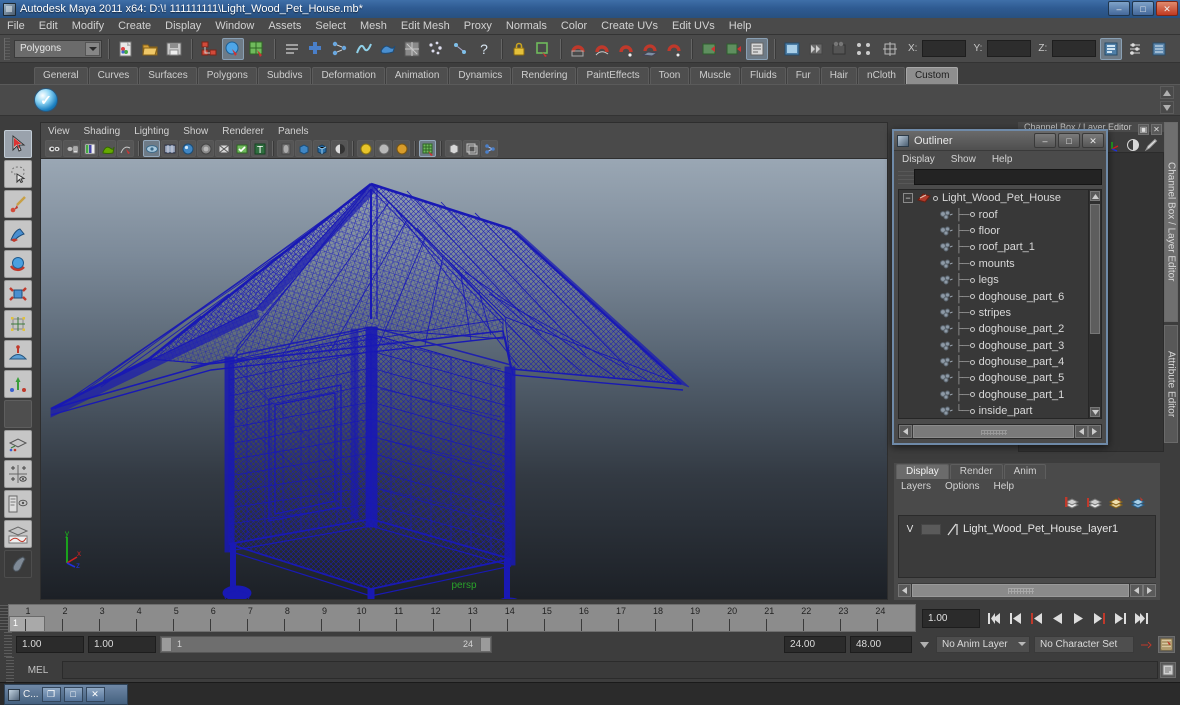 This screenshot has width=1180, height=705. I want to click on go-to-start-button, so click(994, 618).